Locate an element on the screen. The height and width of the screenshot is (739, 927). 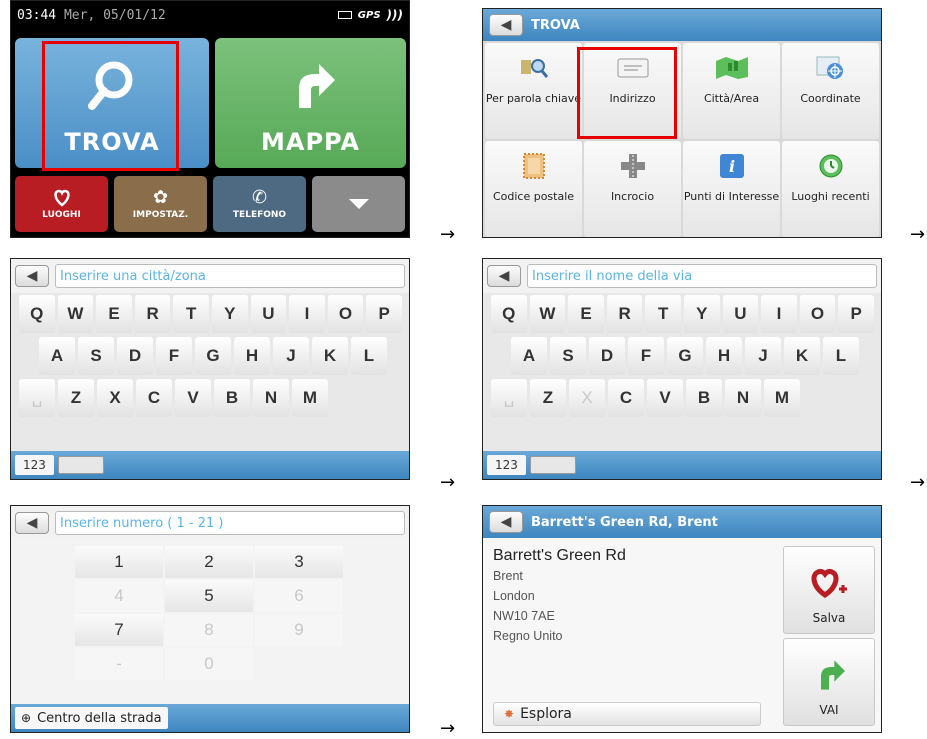
num-key: 5 is located at coordinates (209, 596).